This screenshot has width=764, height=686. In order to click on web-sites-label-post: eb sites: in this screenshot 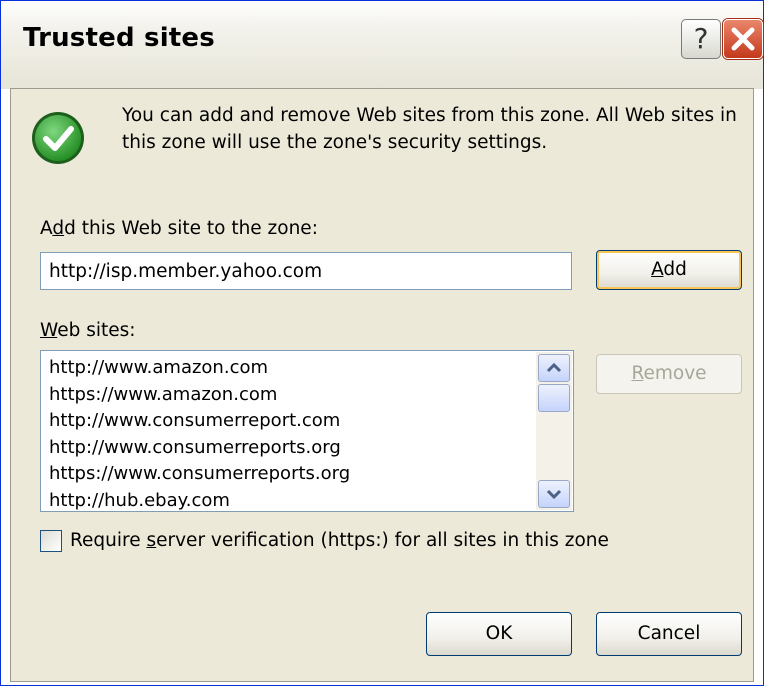, I will do `click(96, 330)`.